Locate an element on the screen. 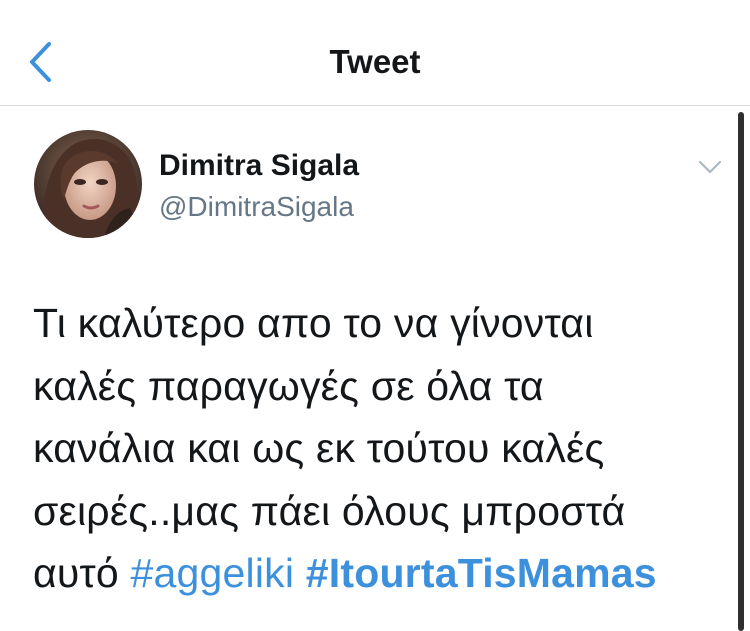 Image resolution: width=750 pixels, height=631 pixels. back-button is located at coordinates (40, 62).